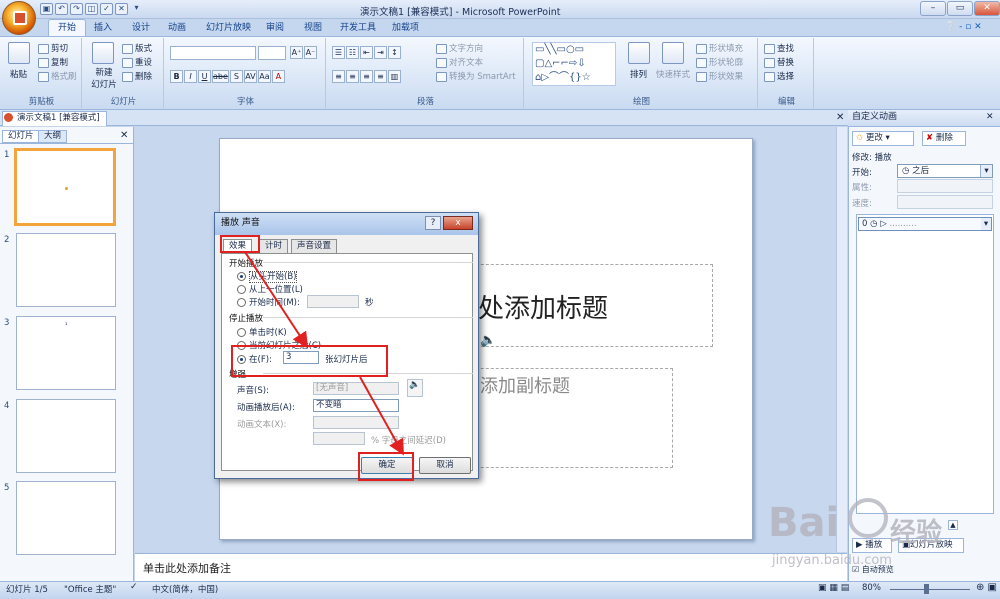  What do you see at coordinates (177, 28) in the screenshot?
I see `tab-animations: 动画` at bounding box center [177, 28].